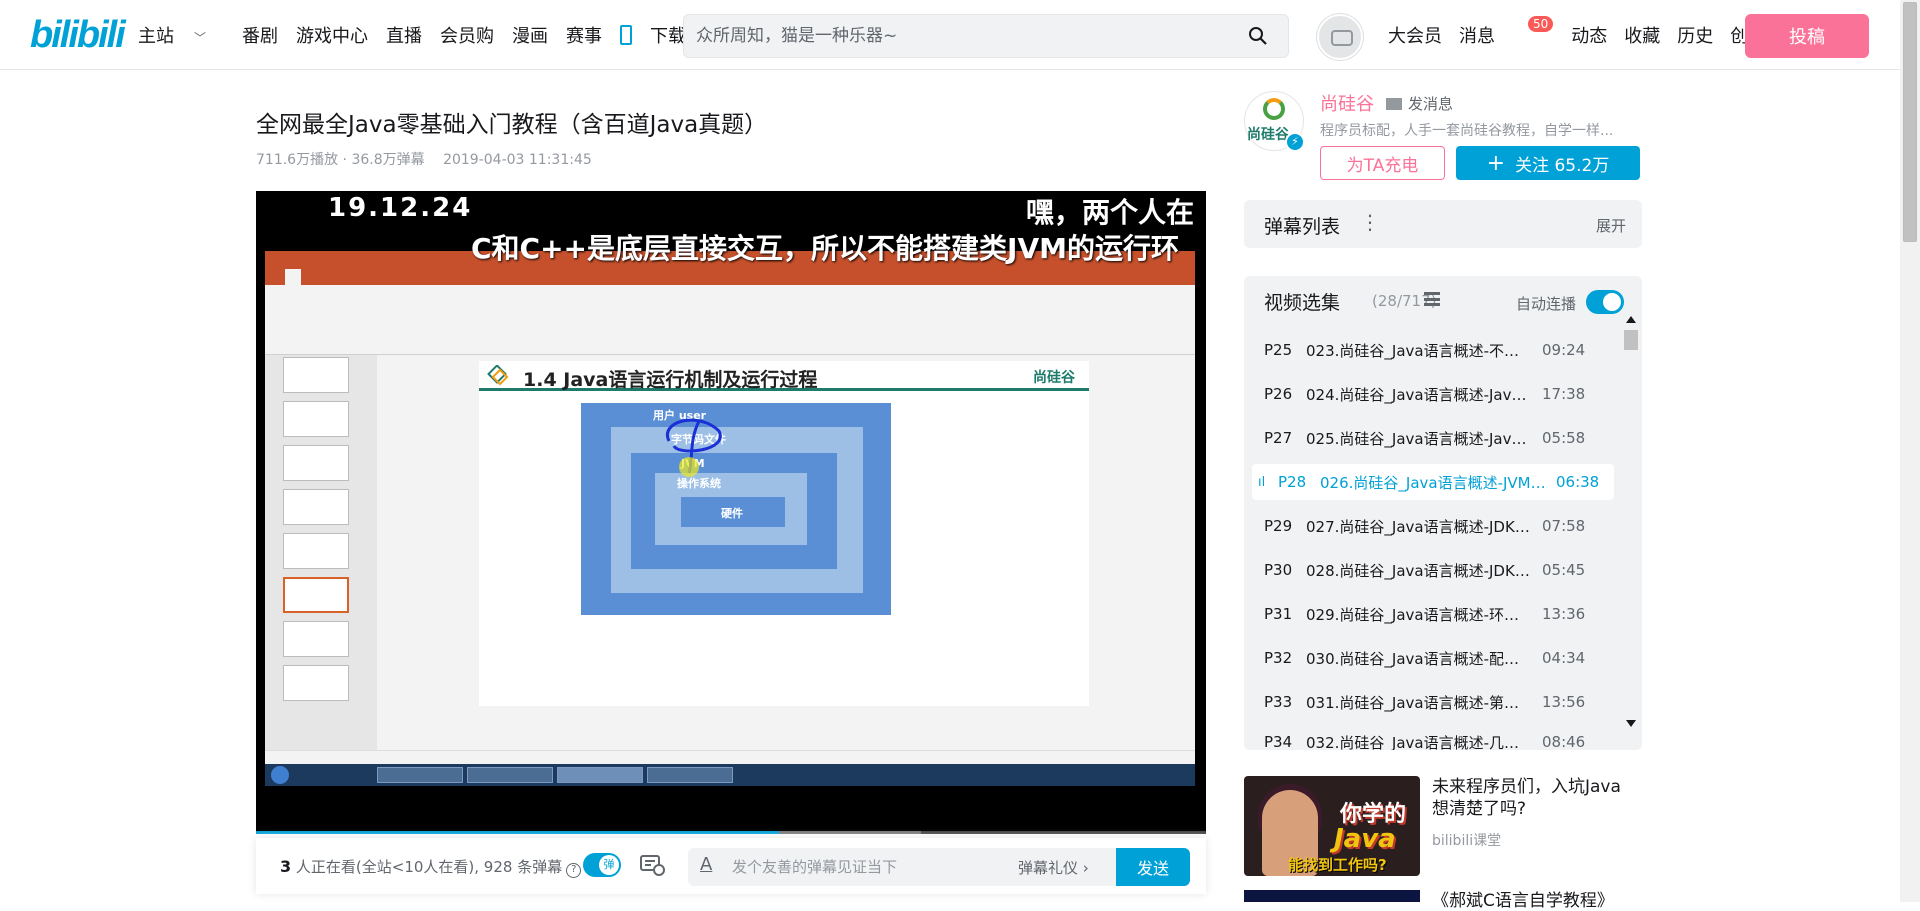 This screenshot has height=911, width=1920. What do you see at coordinates (200, 38) in the screenshot?
I see `chevron-down-icon: ﹀` at bounding box center [200, 38].